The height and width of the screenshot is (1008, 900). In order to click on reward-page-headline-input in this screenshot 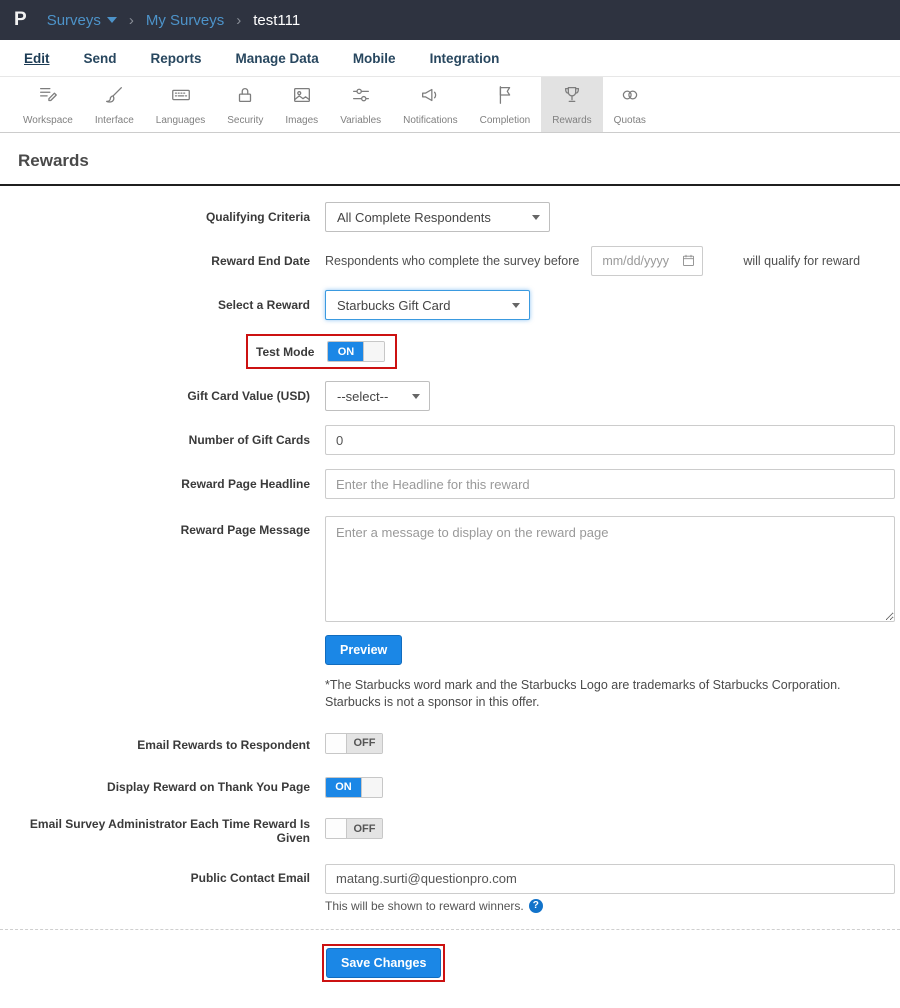, I will do `click(610, 484)`.